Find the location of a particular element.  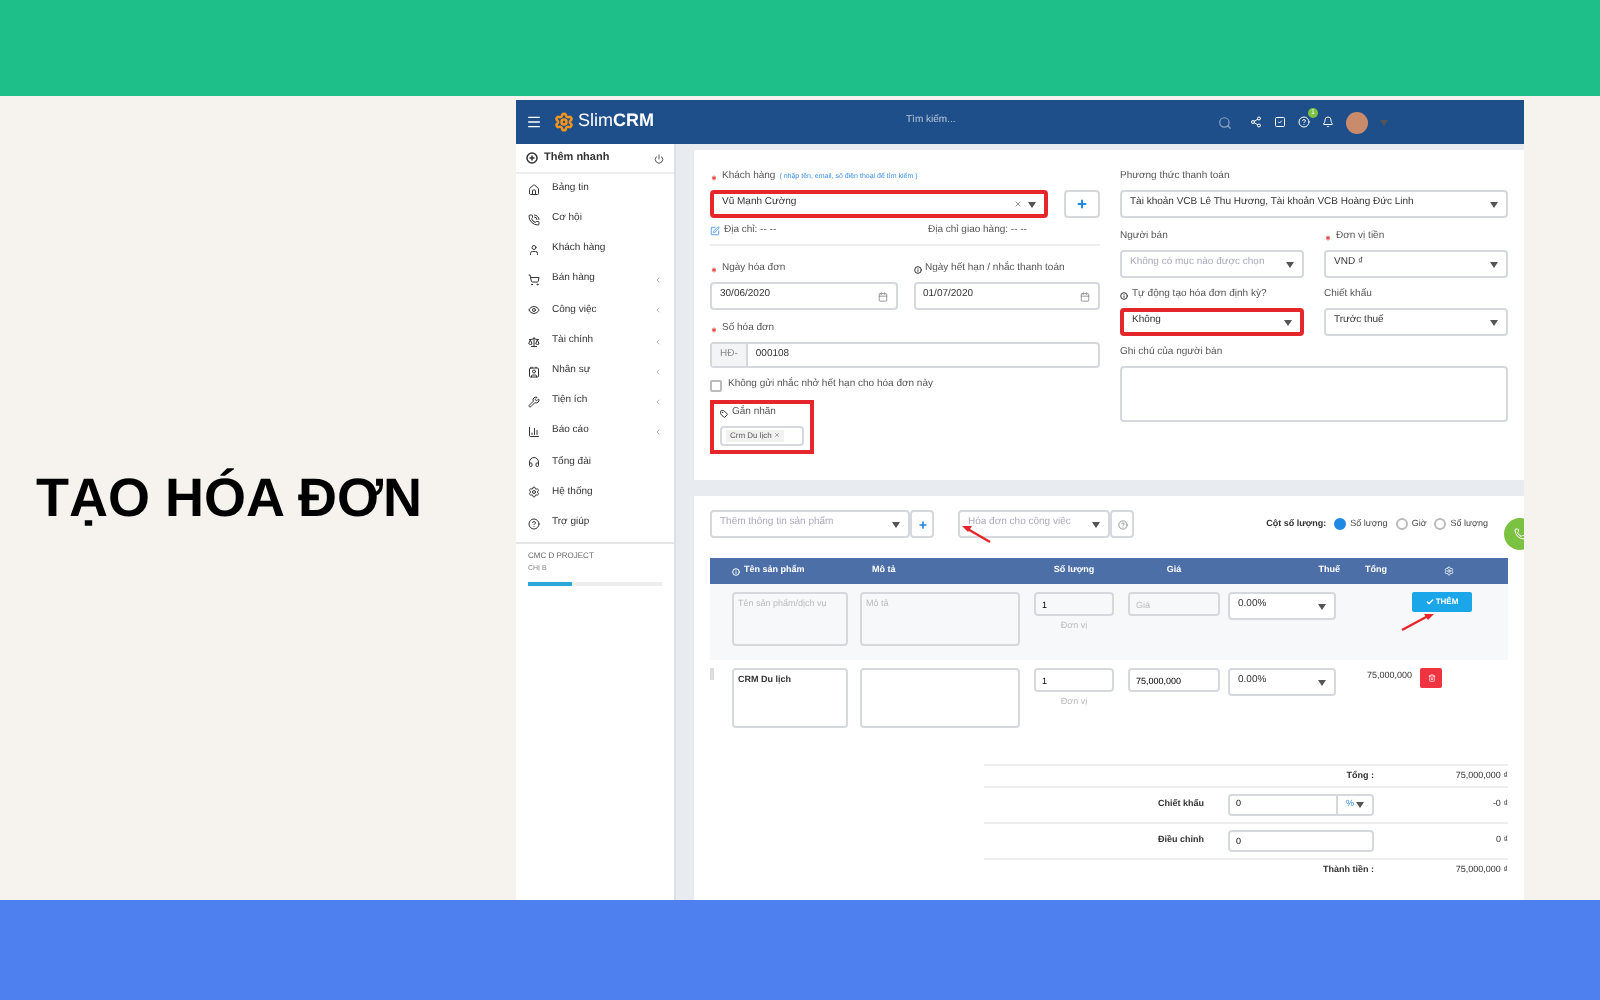

add-circle-icon is located at coordinates (532, 158).